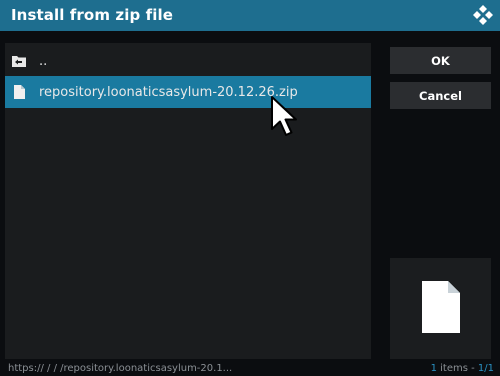 The image size is (500, 376). Describe the element at coordinates (440, 60) in the screenshot. I see `ok-button: OK` at that location.